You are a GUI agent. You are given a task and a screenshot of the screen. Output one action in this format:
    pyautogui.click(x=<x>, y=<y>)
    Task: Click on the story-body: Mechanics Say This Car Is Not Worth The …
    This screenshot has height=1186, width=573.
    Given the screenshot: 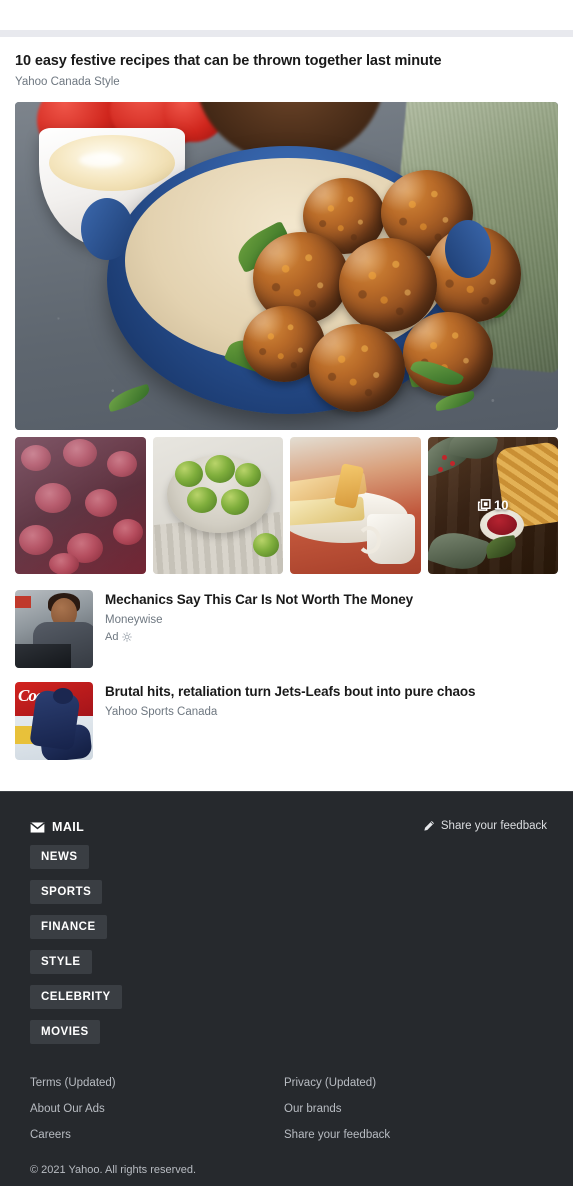 What is the action you would take?
    pyautogui.click(x=253, y=629)
    